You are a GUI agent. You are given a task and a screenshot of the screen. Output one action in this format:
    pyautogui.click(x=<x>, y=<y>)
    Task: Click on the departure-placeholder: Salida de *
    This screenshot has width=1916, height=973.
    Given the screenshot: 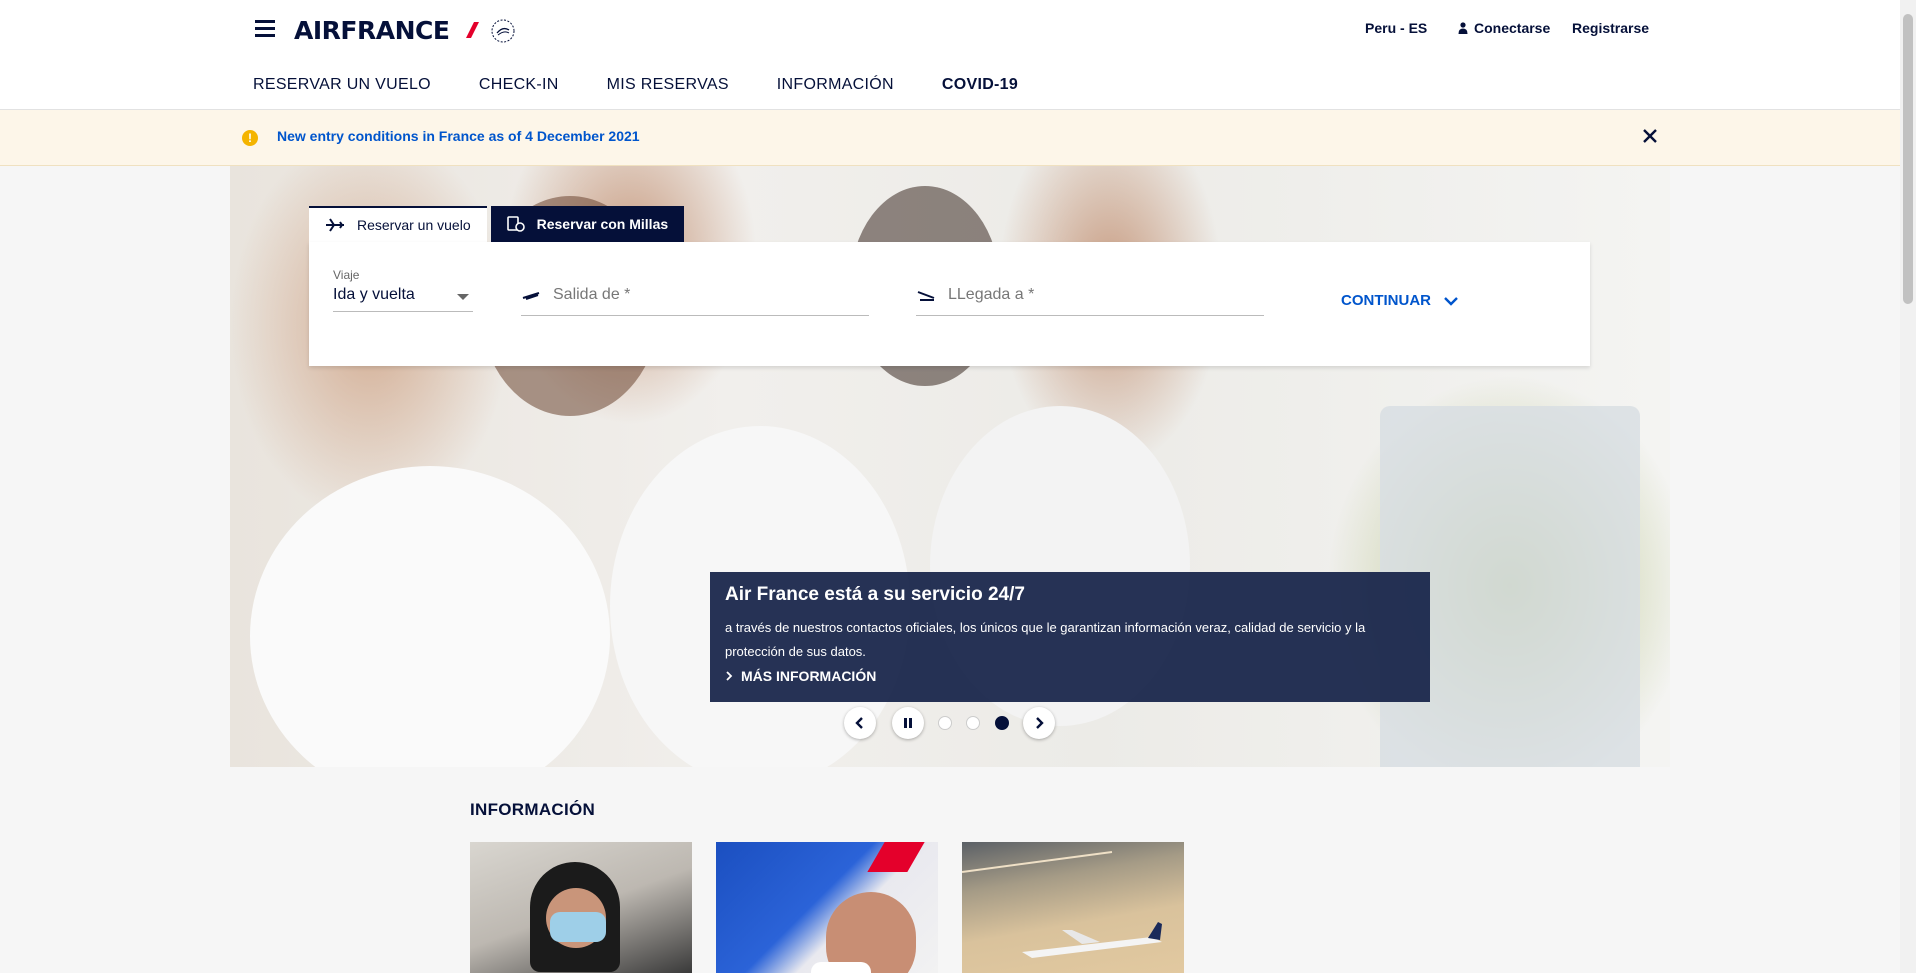 What is the action you would take?
    pyautogui.click(x=592, y=294)
    